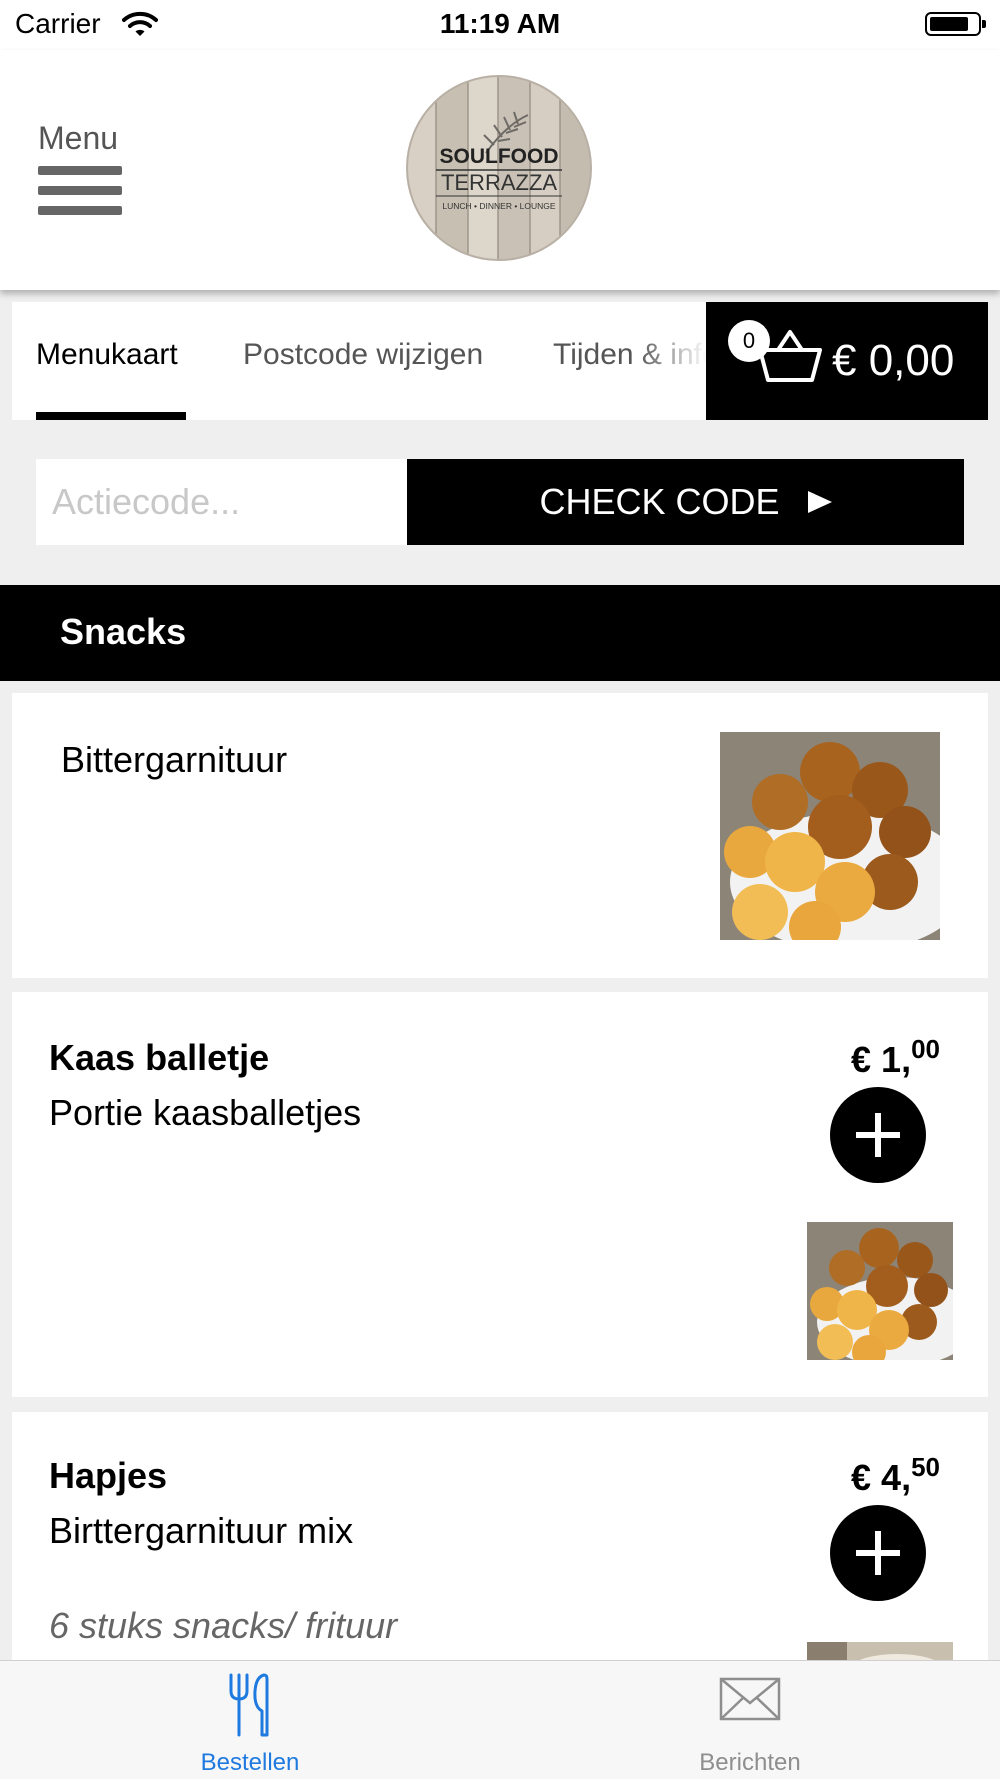  I want to click on tab-menukaart: Menukaart, so click(107, 355).